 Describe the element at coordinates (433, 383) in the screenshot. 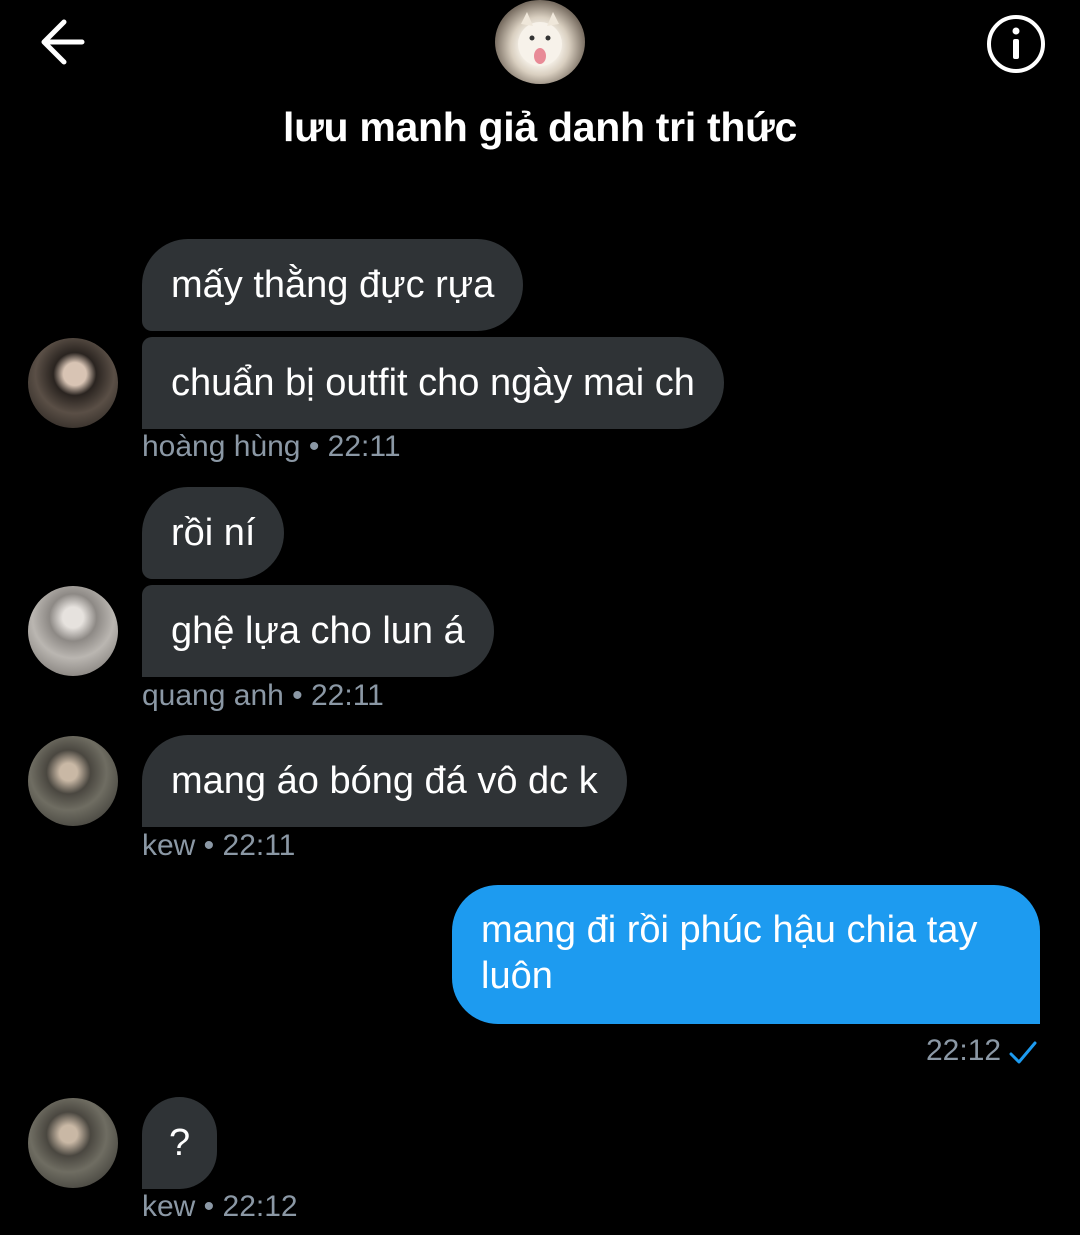

I see `message-bubble: chuẩn bị outfit cho ngày mai ch` at that location.